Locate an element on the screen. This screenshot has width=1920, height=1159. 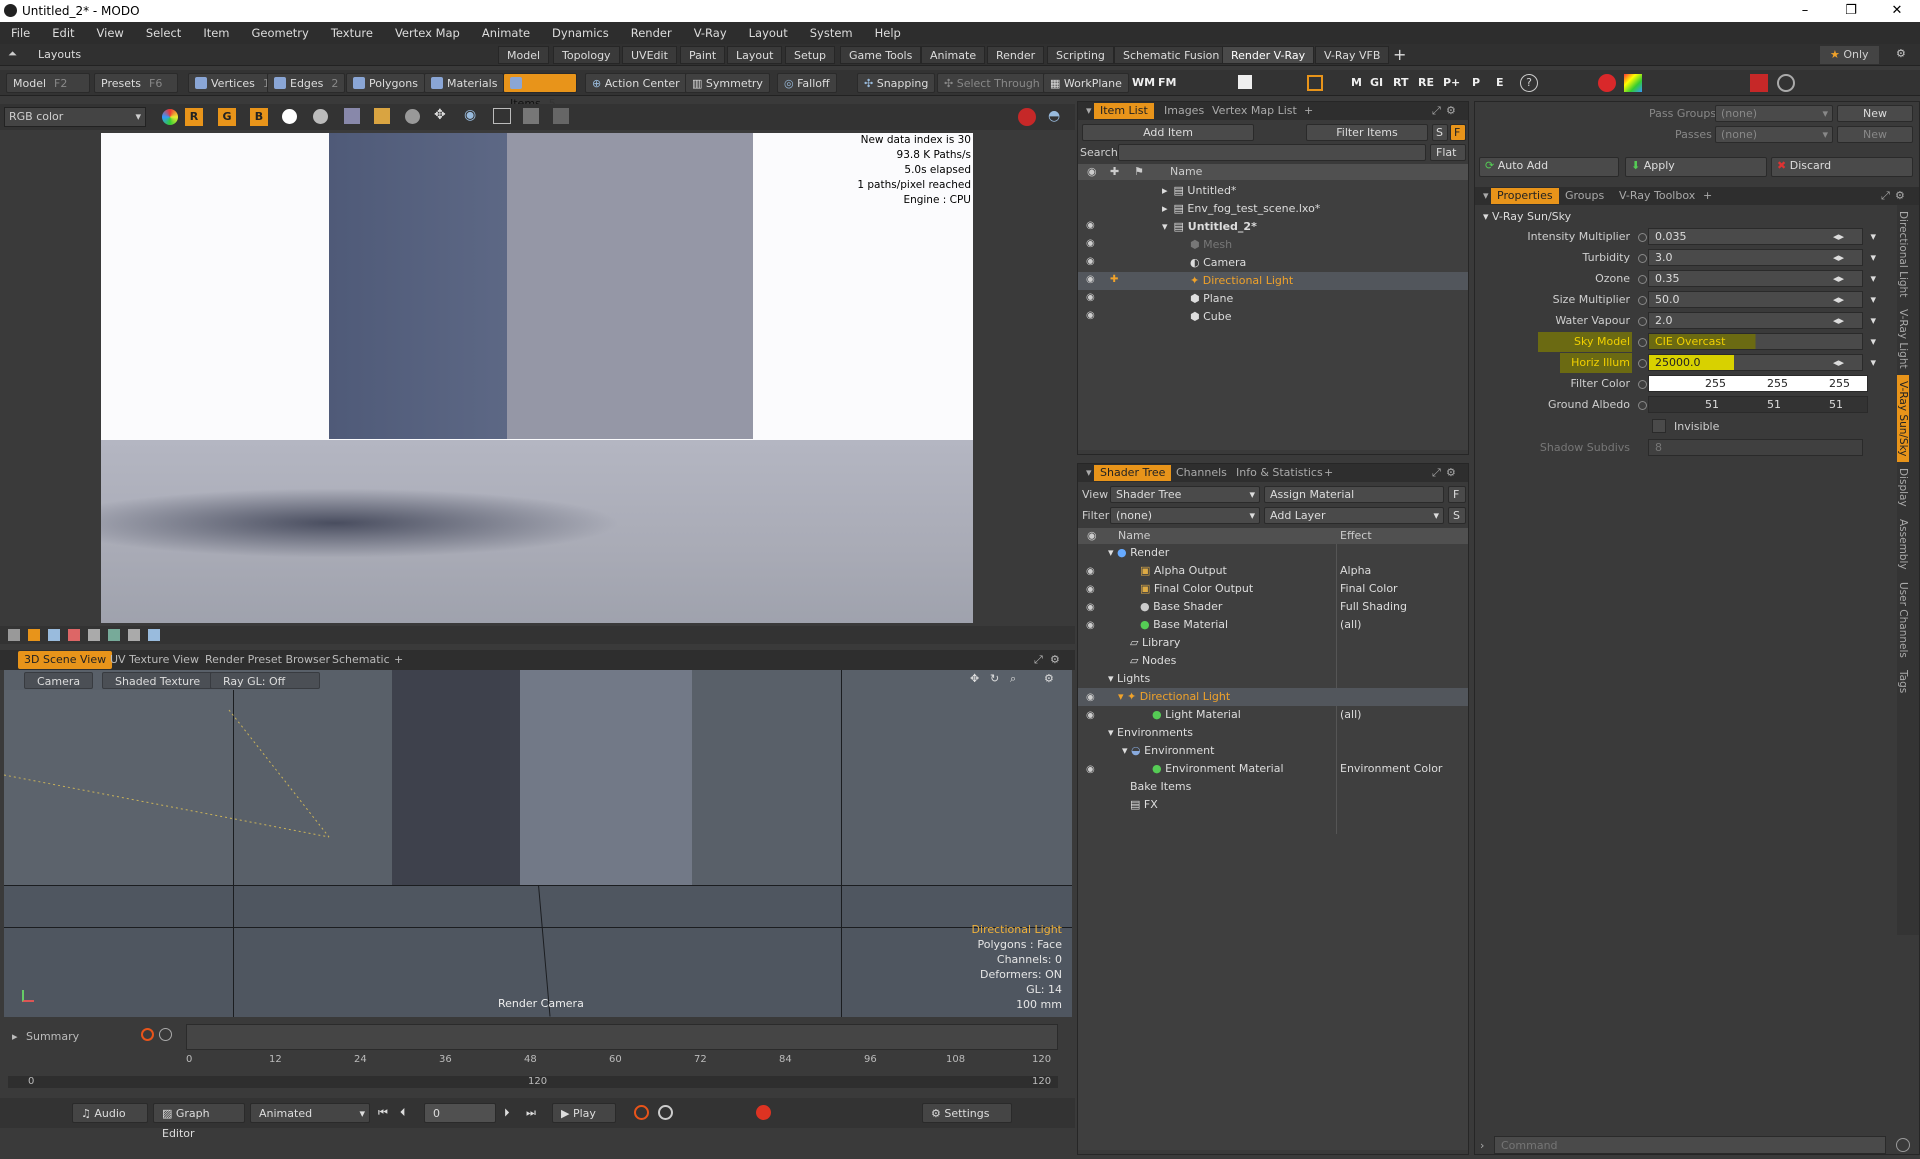
shader-row-library: ▱ Library is located at coordinates (1230, 643).